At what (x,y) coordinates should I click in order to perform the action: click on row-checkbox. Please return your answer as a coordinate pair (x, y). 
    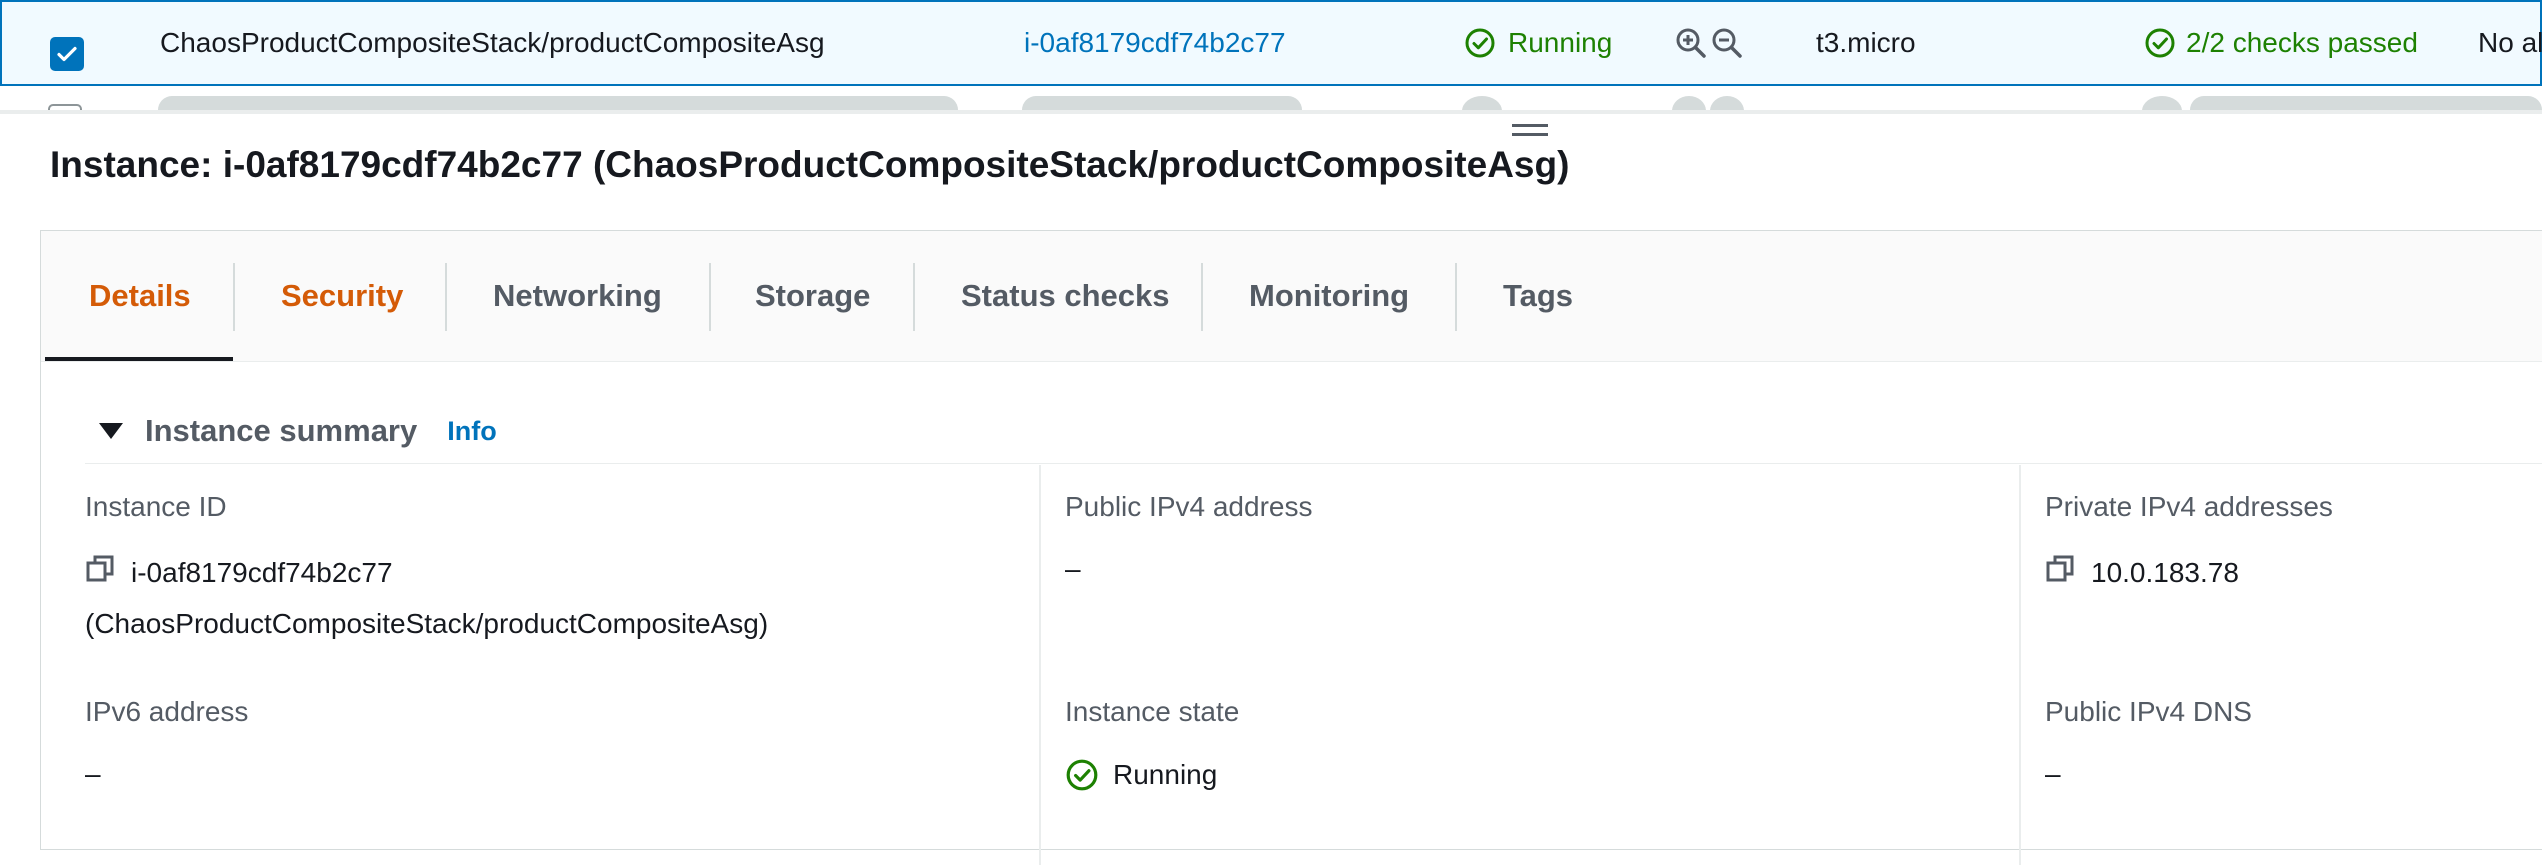
    Looking at the image, I should click on (67, 54).